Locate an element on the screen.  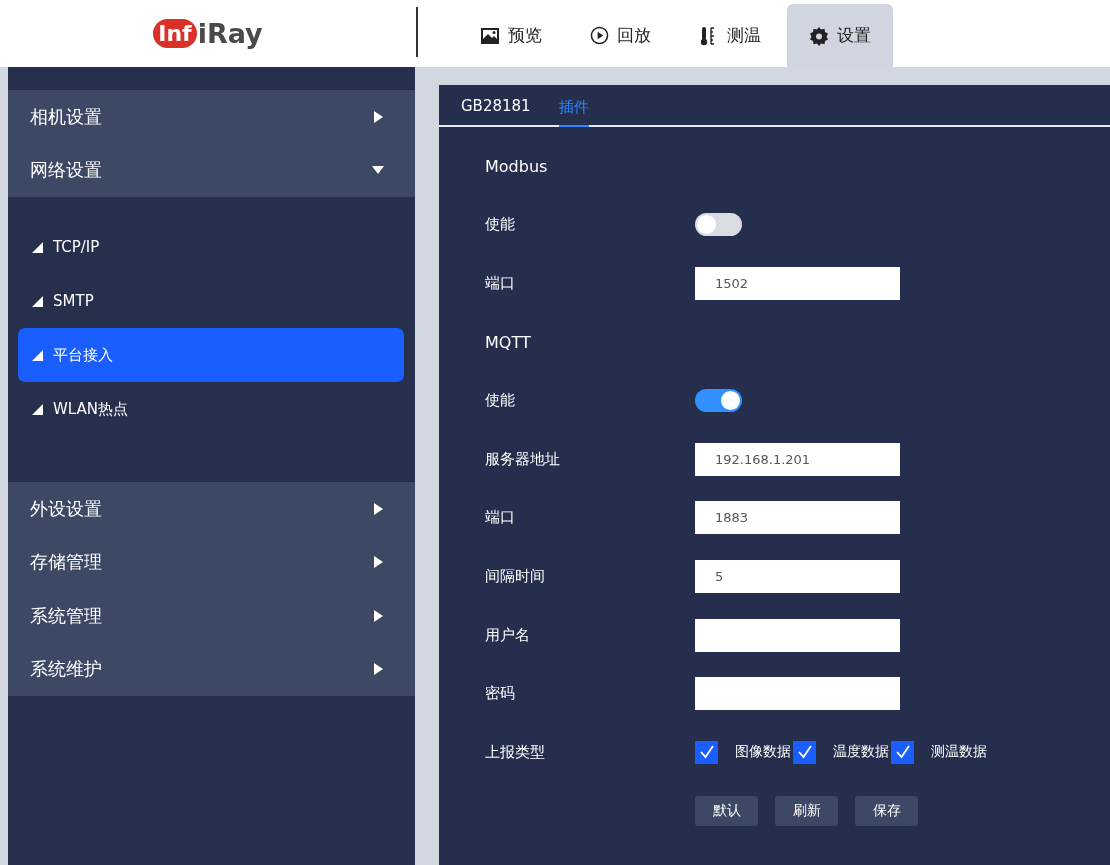
sub-tab: GB28181 is located at coordinates (496, 109).